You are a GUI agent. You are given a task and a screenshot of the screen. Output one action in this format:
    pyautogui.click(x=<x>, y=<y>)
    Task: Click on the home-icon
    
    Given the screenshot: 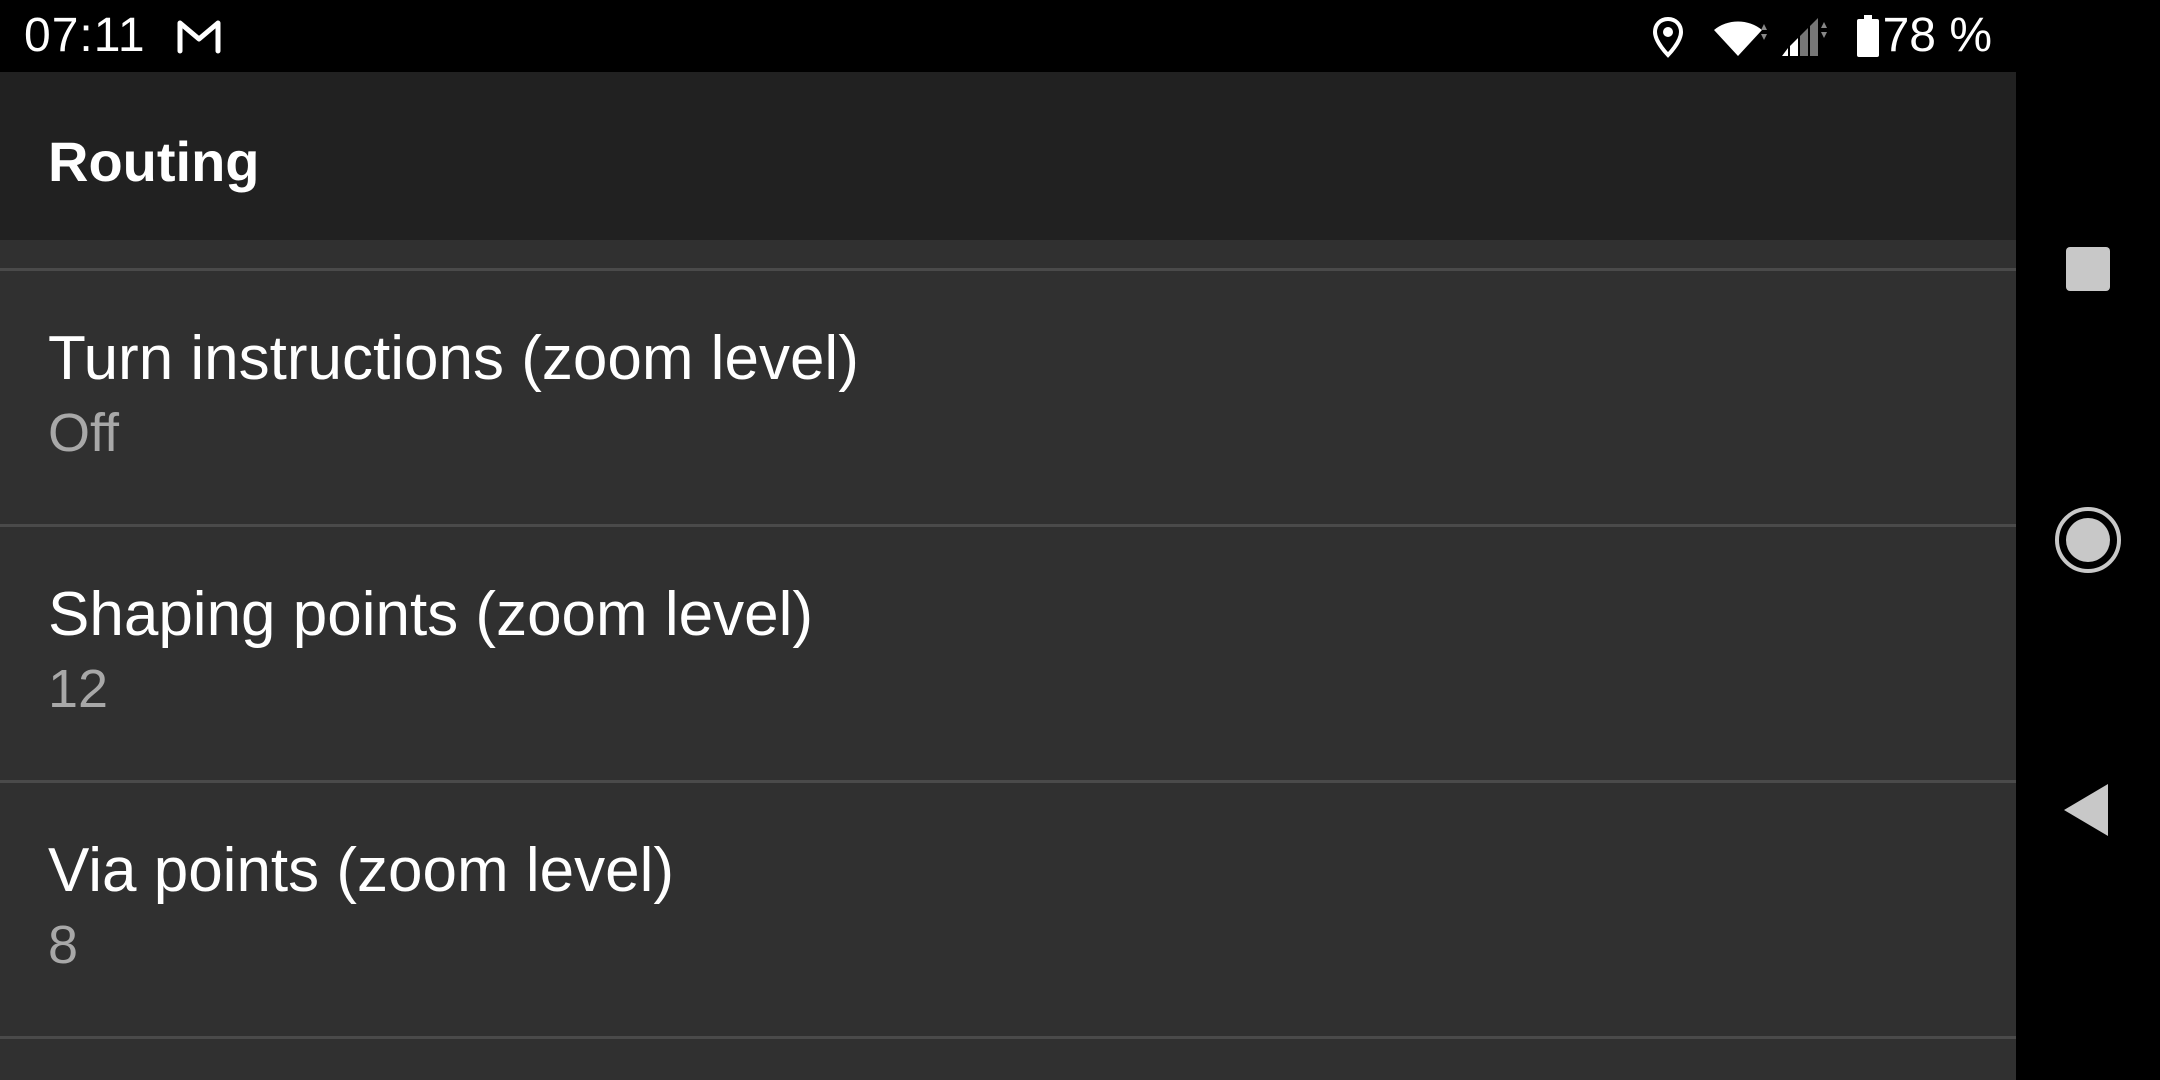 What is the action you would take?
    pyautogui.click(x=2088, y=540)
    